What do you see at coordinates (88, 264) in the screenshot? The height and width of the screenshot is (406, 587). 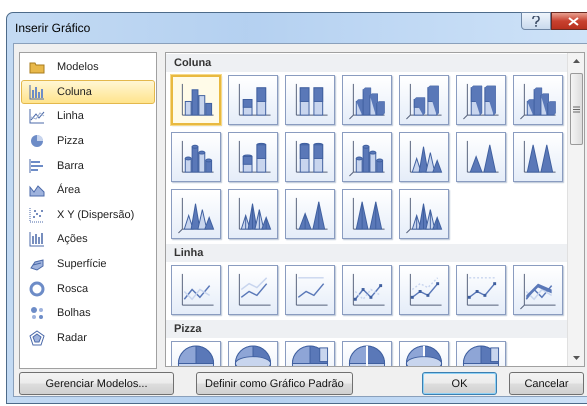 I see `chart-type-item: Superfície` at bounding box center [88, 264].